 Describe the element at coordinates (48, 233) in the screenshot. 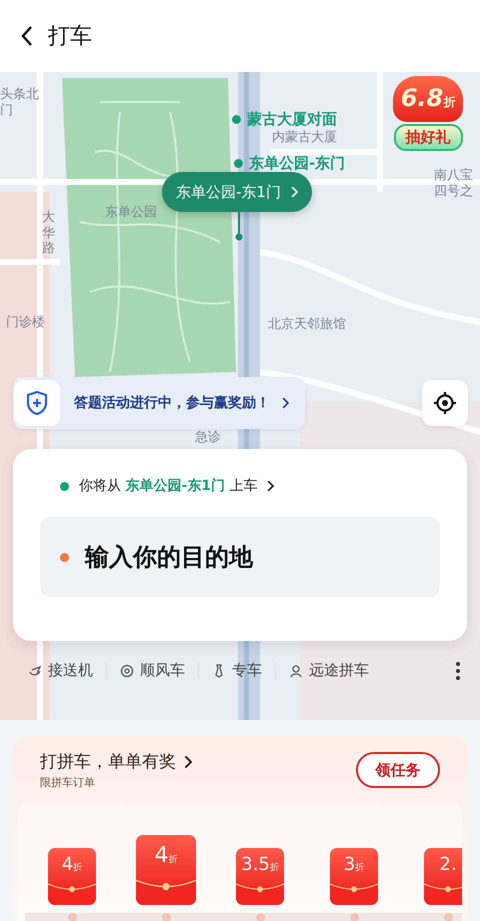

I see `map-label: 大华路` at that location.